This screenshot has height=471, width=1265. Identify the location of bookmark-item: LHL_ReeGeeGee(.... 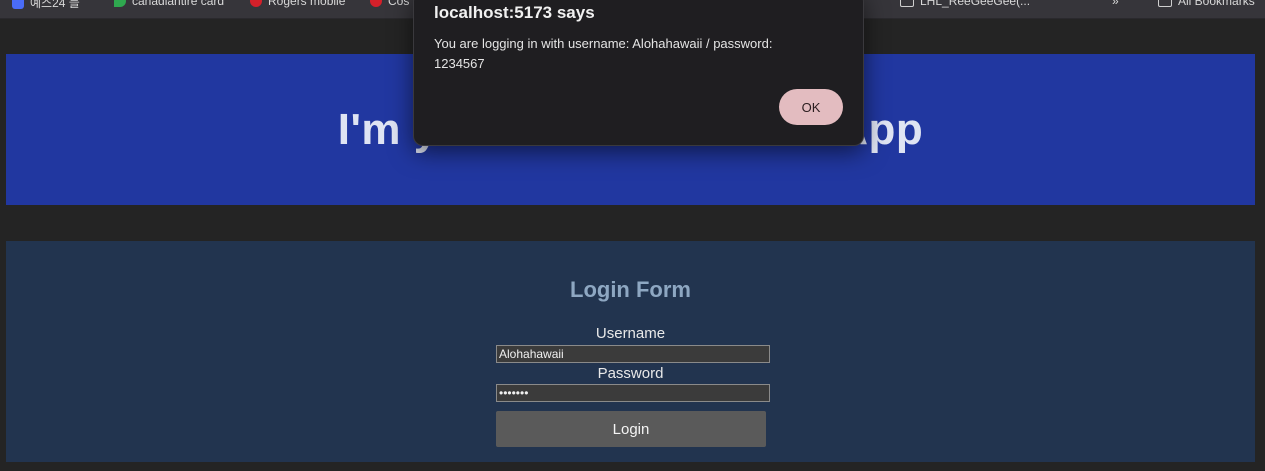
(965, 4).